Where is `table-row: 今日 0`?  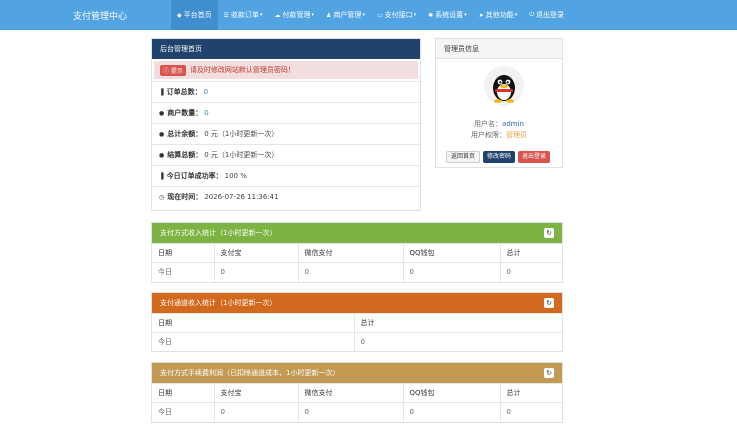 table-row: 今日 0 is located at coordinates (357, 342).